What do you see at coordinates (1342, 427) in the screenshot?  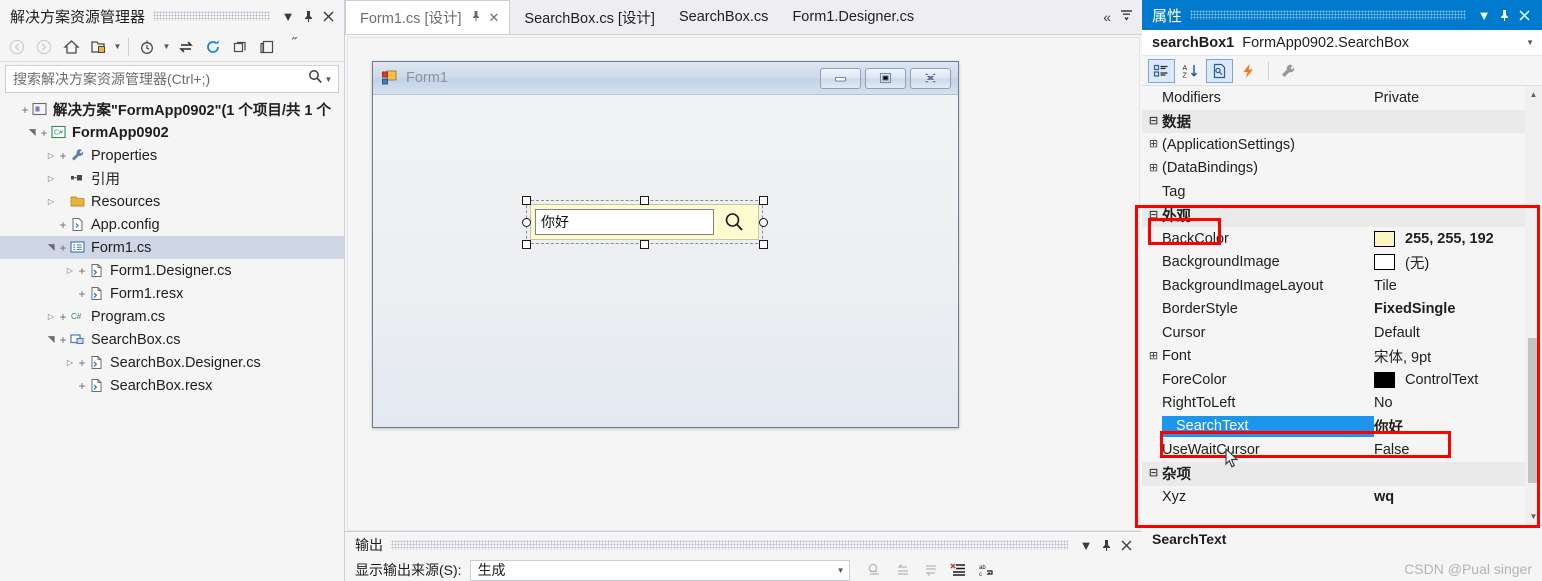 I see `property-row-14: SearchText 你好` at bounding box center [1342, 427].